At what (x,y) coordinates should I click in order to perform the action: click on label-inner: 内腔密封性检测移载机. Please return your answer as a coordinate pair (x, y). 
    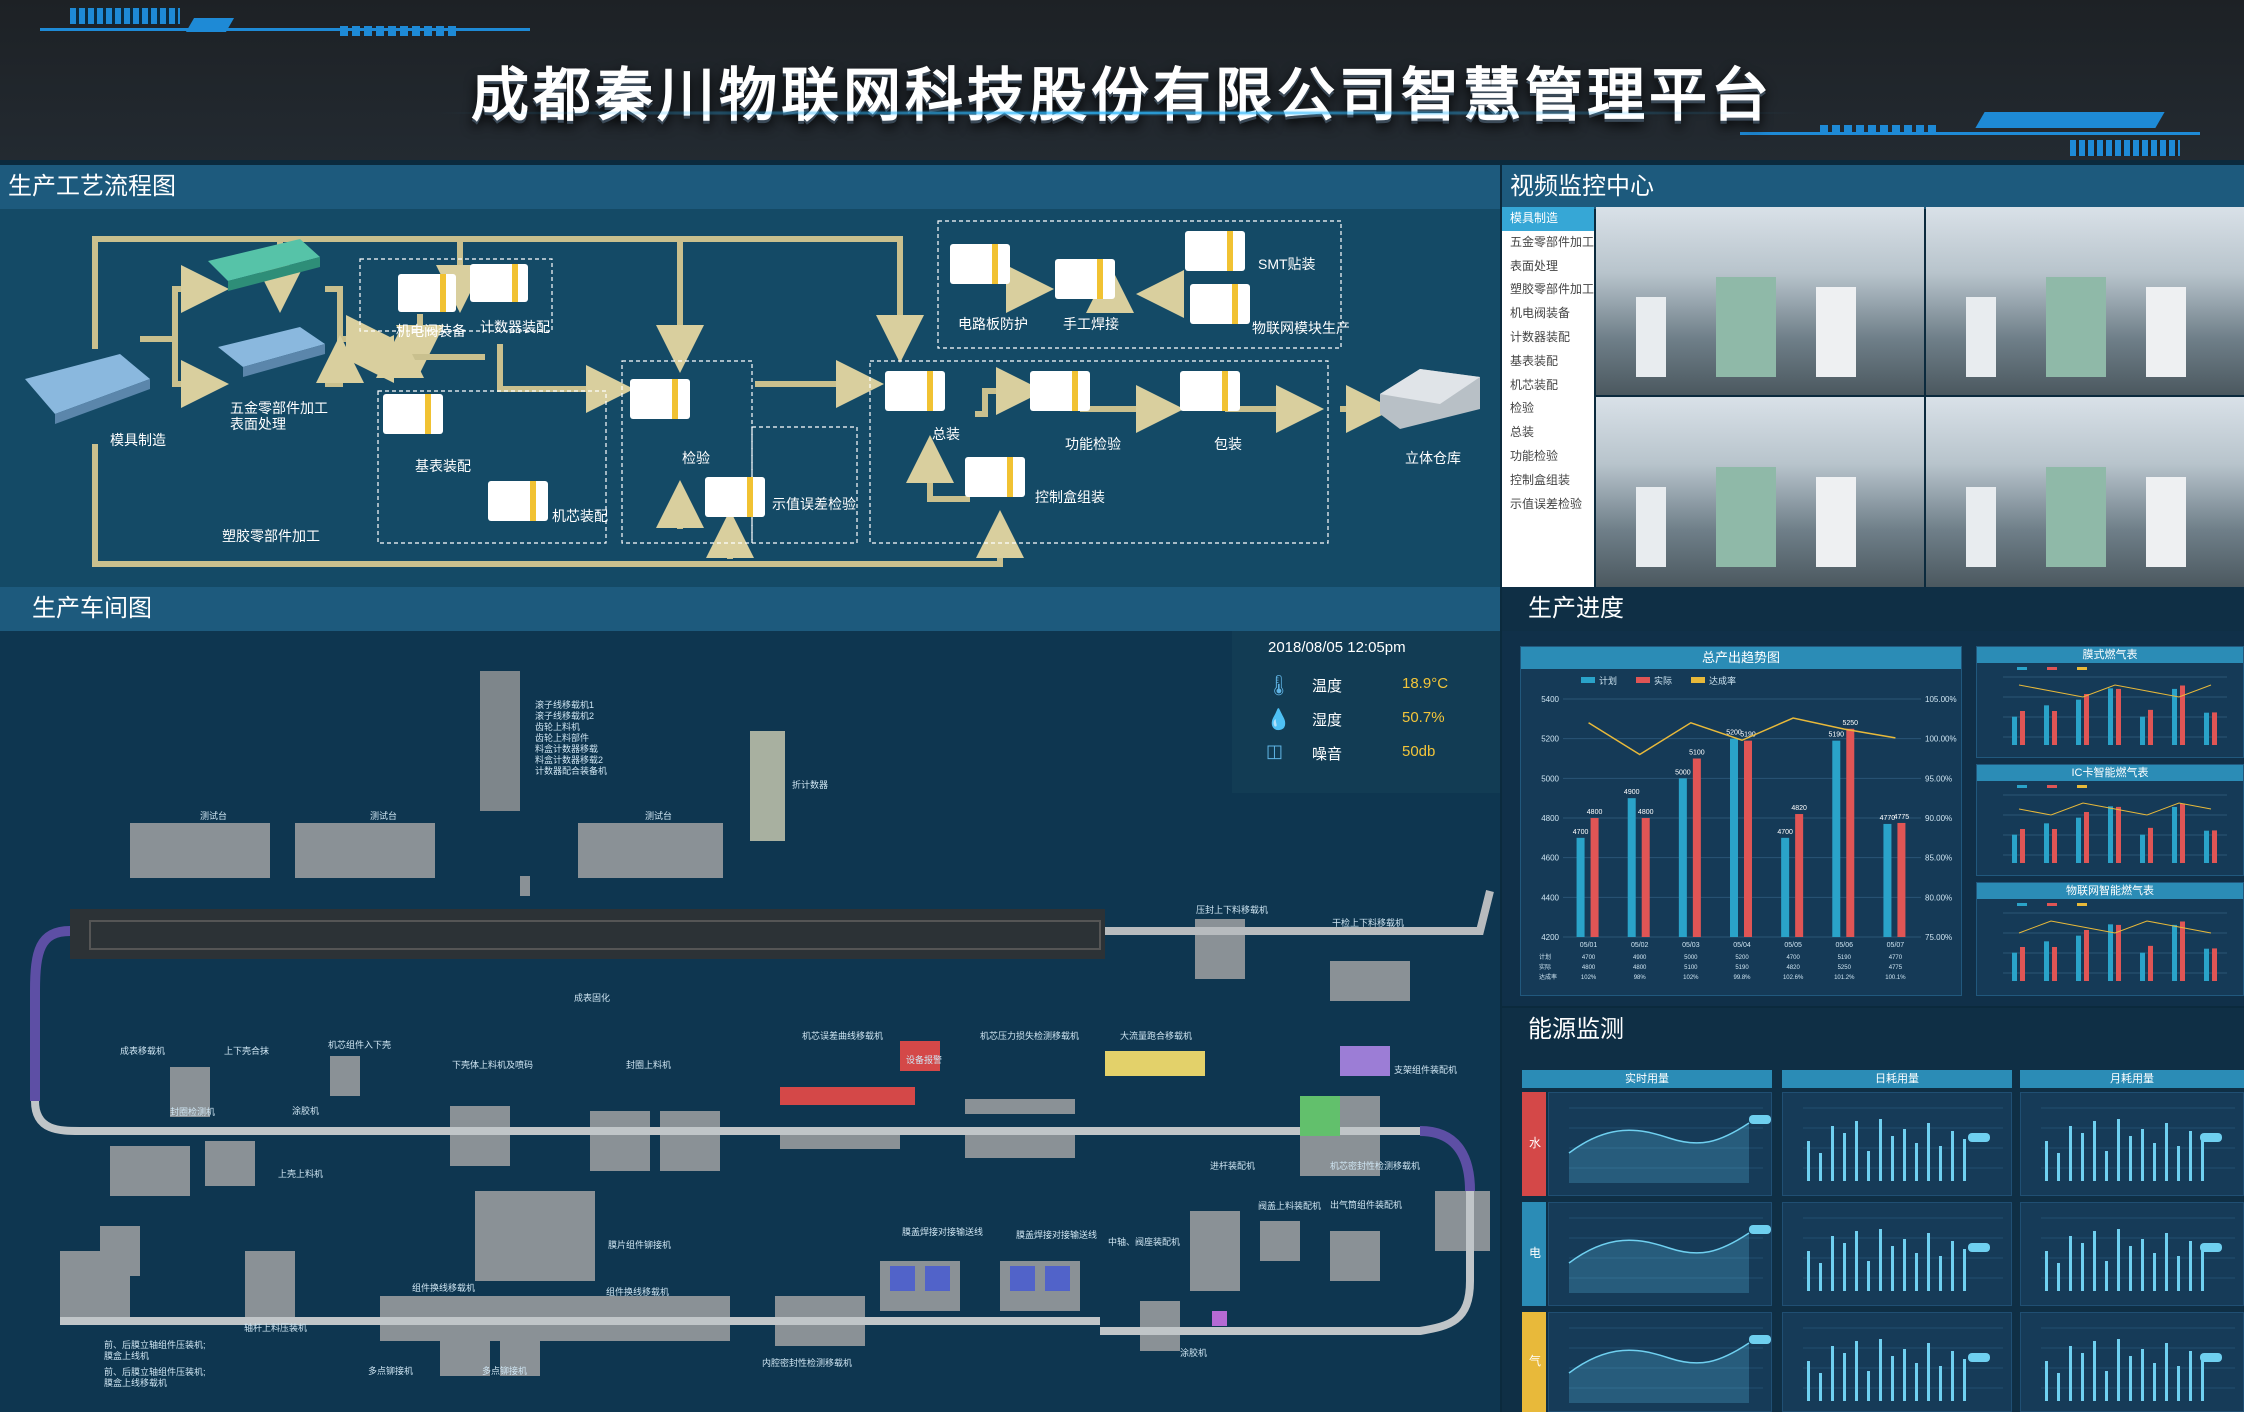
    Looking at the image, I should click on (807, 1362).